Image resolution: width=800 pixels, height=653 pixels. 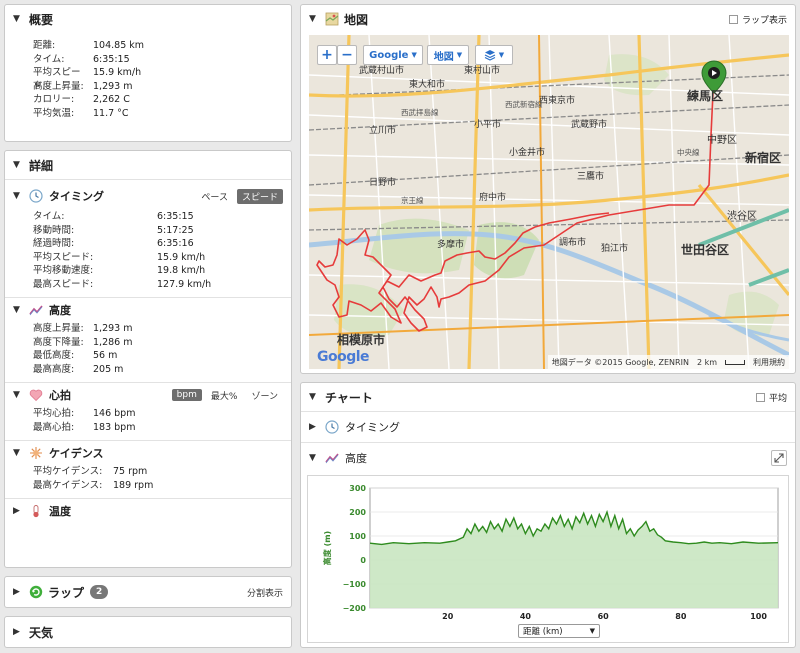 What do you see at coordinates (148, 196) in the screenshot?
I see `timing-section-header: ▼ タイミング ペース スピード` at bounding box center [148, 196].